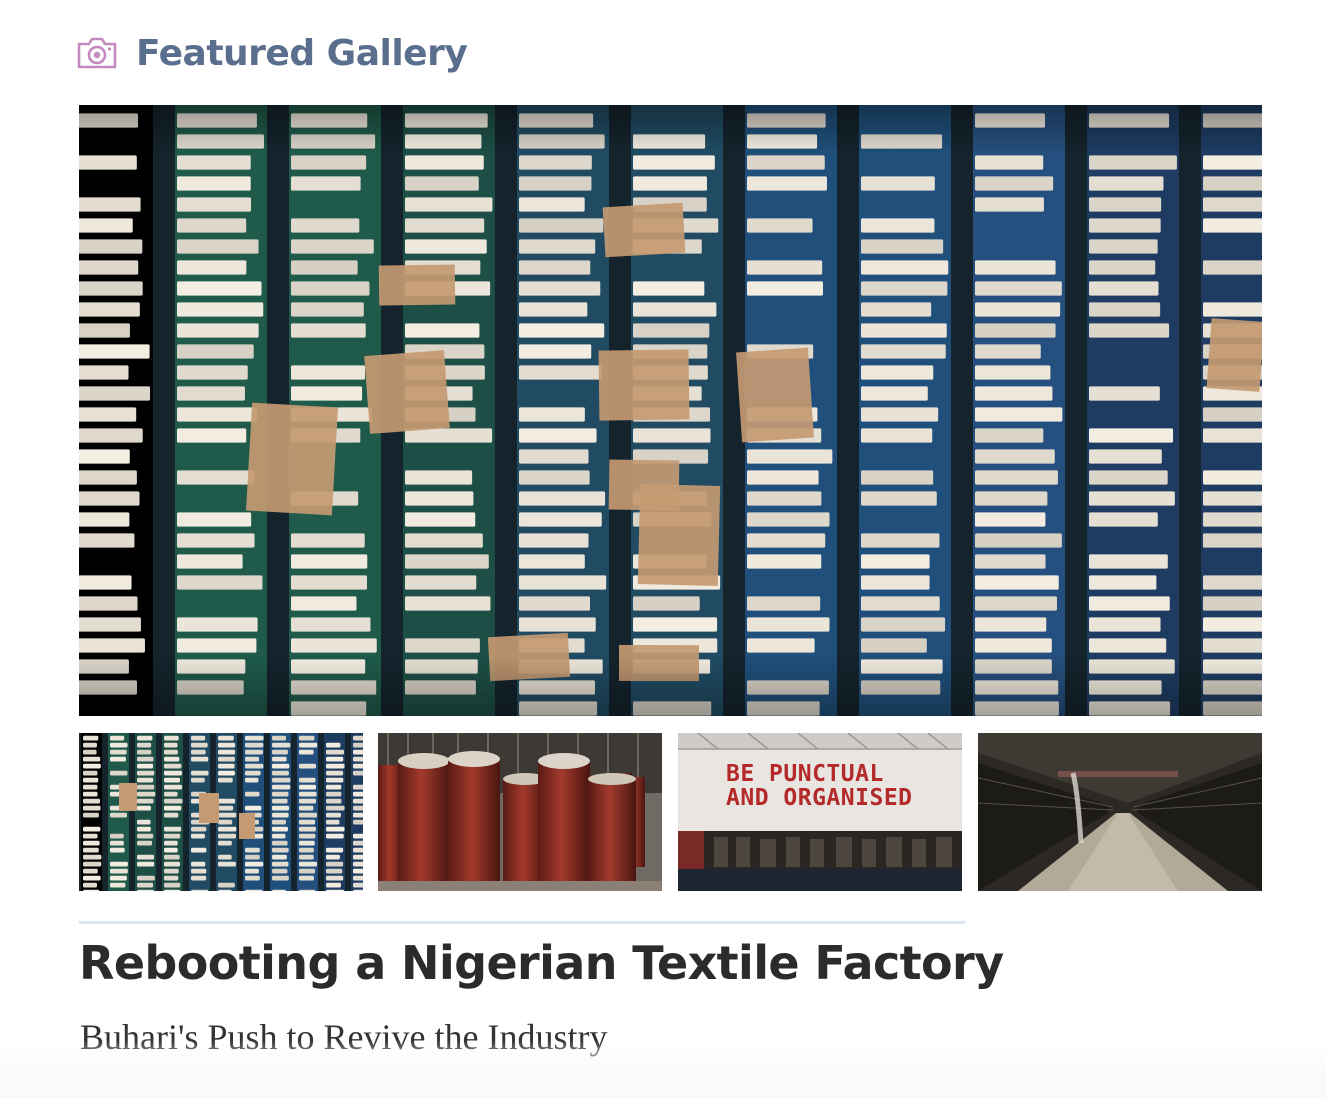 The width and height of the screenshot is (1326, 1098). I want to click on factory-sign-line-2: AND ORGANISED, so click(819, 798).